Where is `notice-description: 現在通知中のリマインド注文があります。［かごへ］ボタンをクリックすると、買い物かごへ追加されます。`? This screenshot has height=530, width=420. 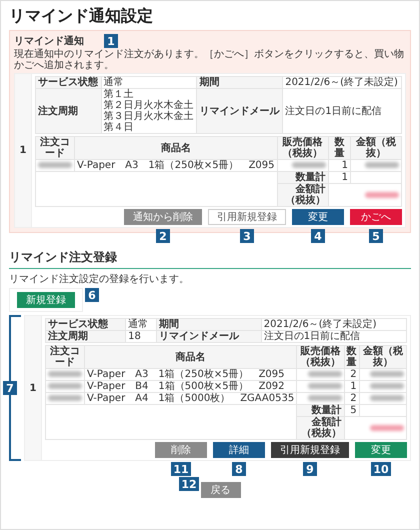
notice-description: 現在通知中のリマインド注文があります。［かごへ］ボタンをクリックすると、買い物かごへ追加されます。 is located at coordinates (209, 60).